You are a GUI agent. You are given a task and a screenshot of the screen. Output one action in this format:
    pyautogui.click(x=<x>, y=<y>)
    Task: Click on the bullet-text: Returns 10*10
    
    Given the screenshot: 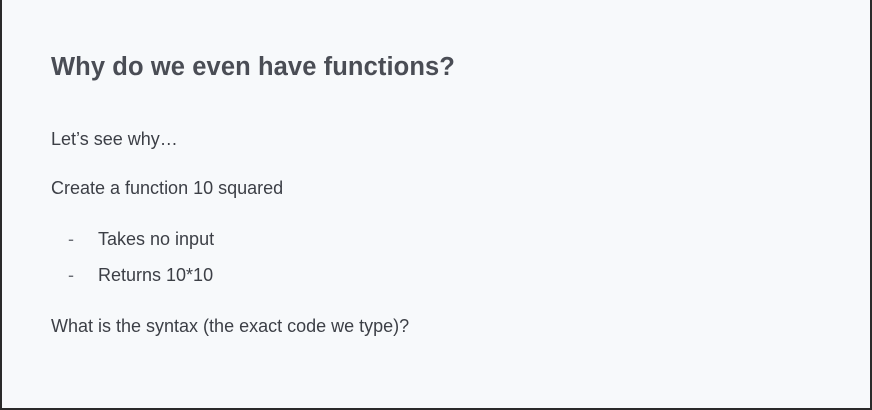 What is the action you would take?
    pyautogui.click(x=156, y=275)
    